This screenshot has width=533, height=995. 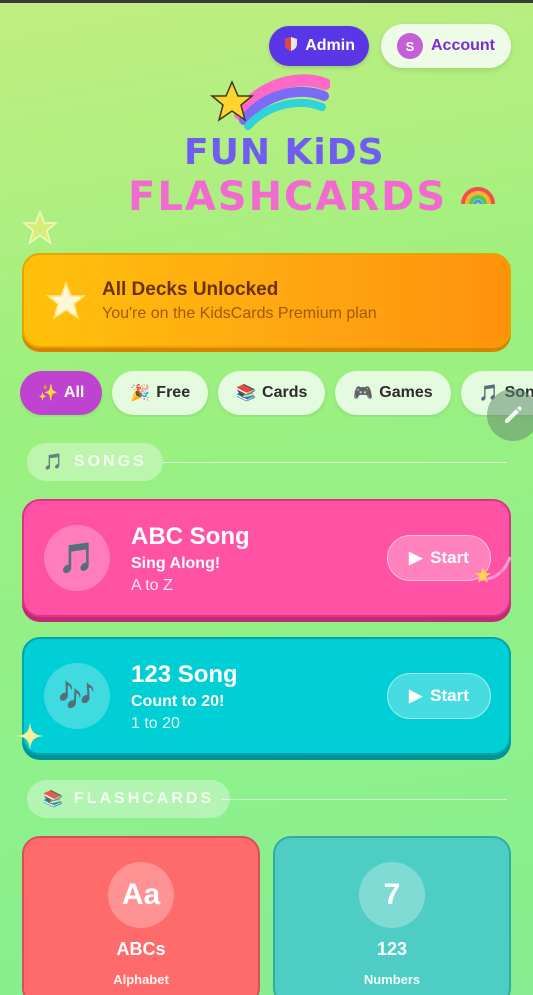 I want to click on deck-subtitle: Numbers, so click(x=392, y=979).